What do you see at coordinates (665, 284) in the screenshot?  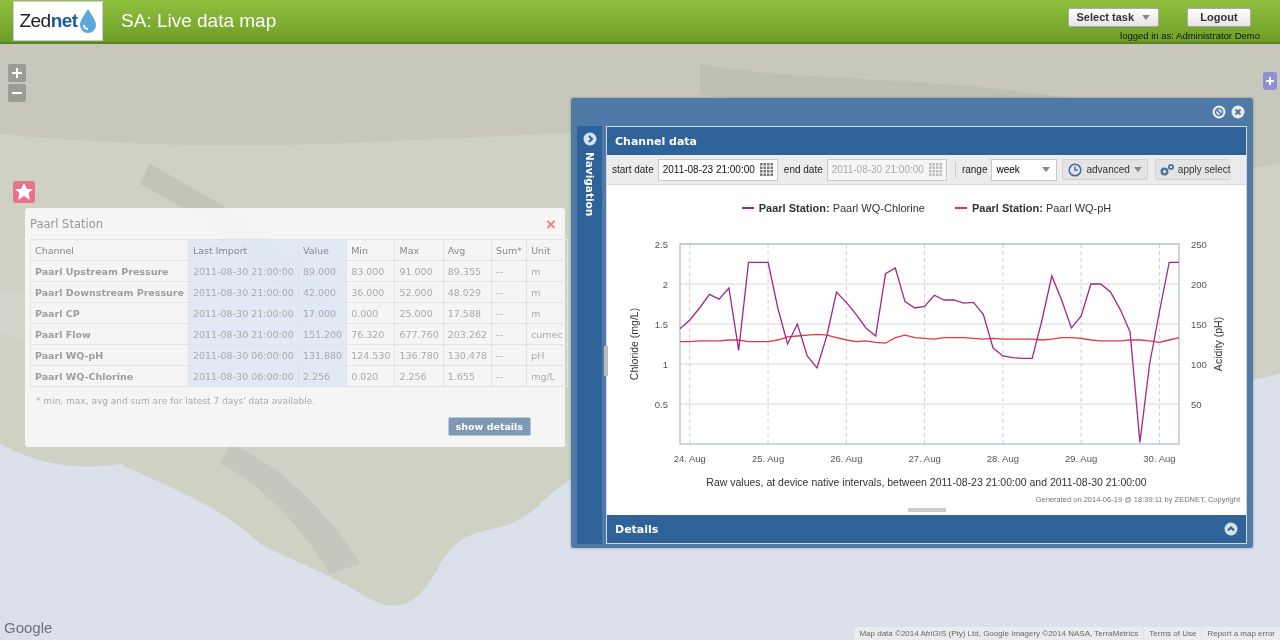 I see `axis-tick-label: 2` at bounding box center [665, 284].